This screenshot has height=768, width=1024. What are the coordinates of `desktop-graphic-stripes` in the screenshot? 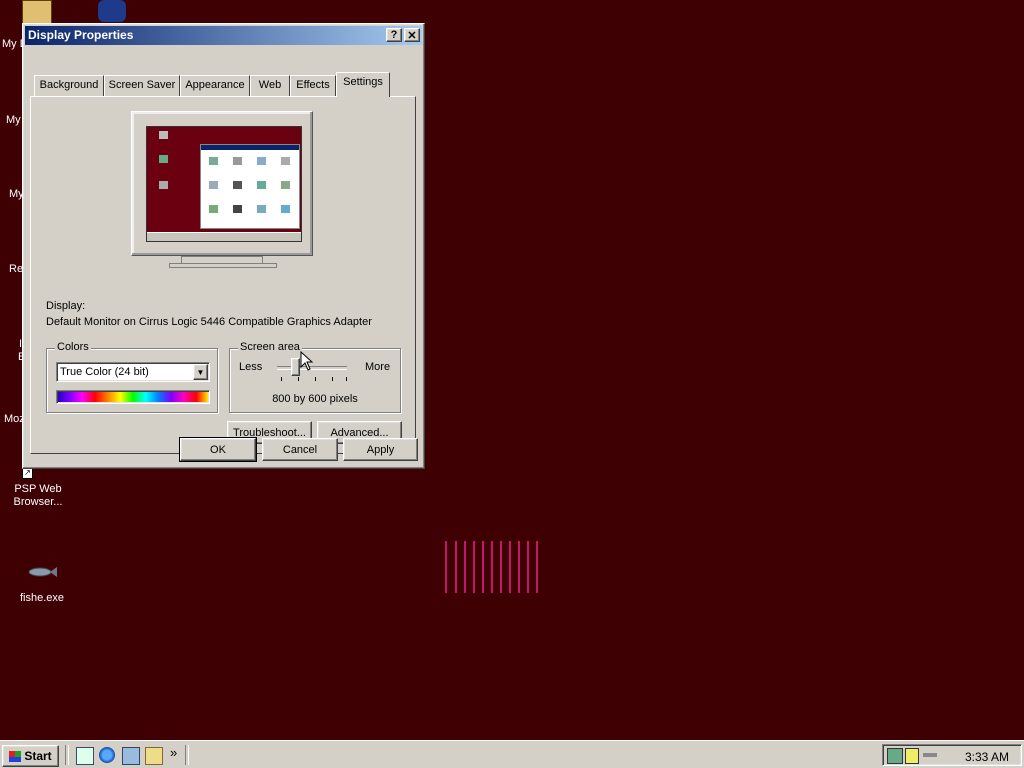 It's located at (493, 567).